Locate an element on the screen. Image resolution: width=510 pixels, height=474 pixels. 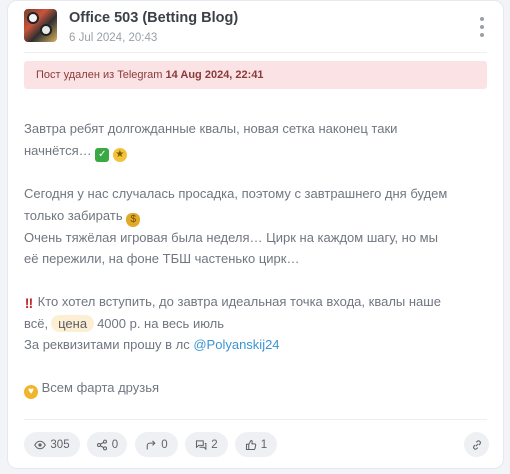
paragraph: За реквизитами прошу в лс @Polyanskij24 is located at coordinates (257, 345).